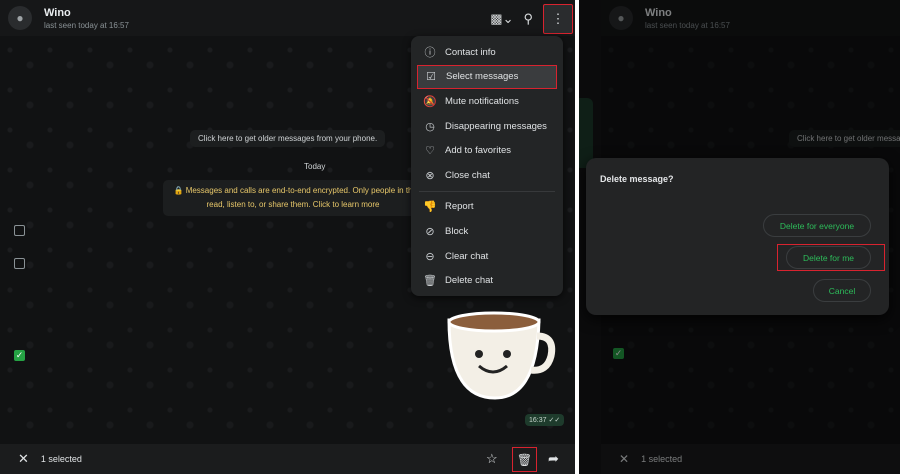 This screenshot has height=474, width=900. What do you see at coordinates (487, 101) in the screenshot?
I see `menu-item-mute-notifications: 🔕 Mute notifications` at bounding box center [487, 101].